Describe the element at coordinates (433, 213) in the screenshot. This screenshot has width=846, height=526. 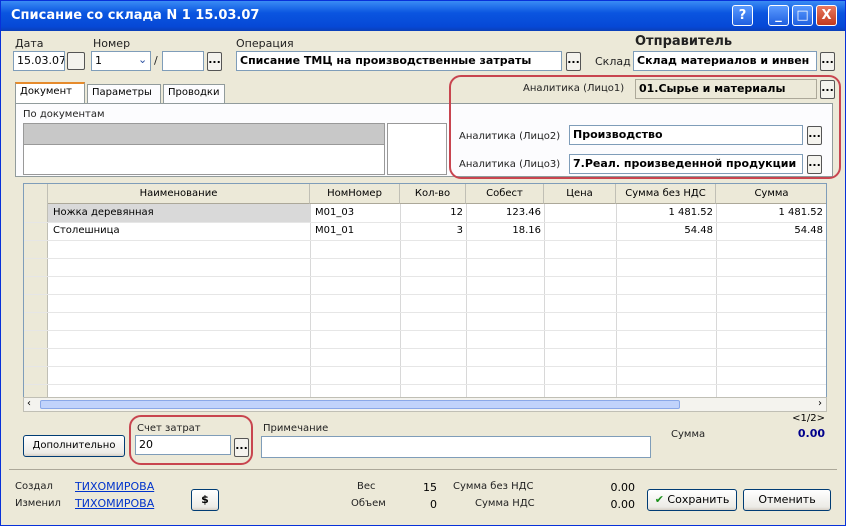
I see `row1-qty: 12` at that location.